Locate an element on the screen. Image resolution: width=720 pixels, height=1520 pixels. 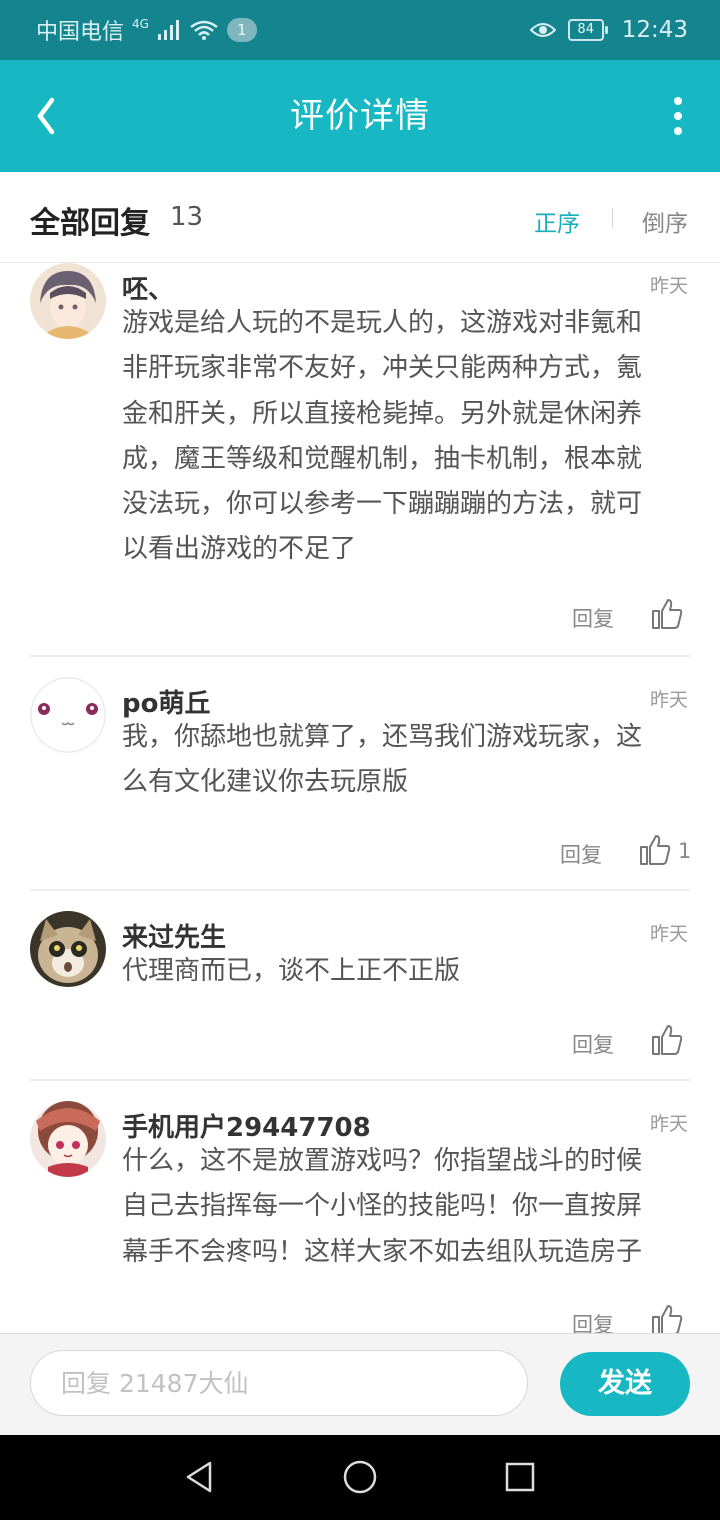
reply-bar: 发送 is located at coordinates (360, 1384).